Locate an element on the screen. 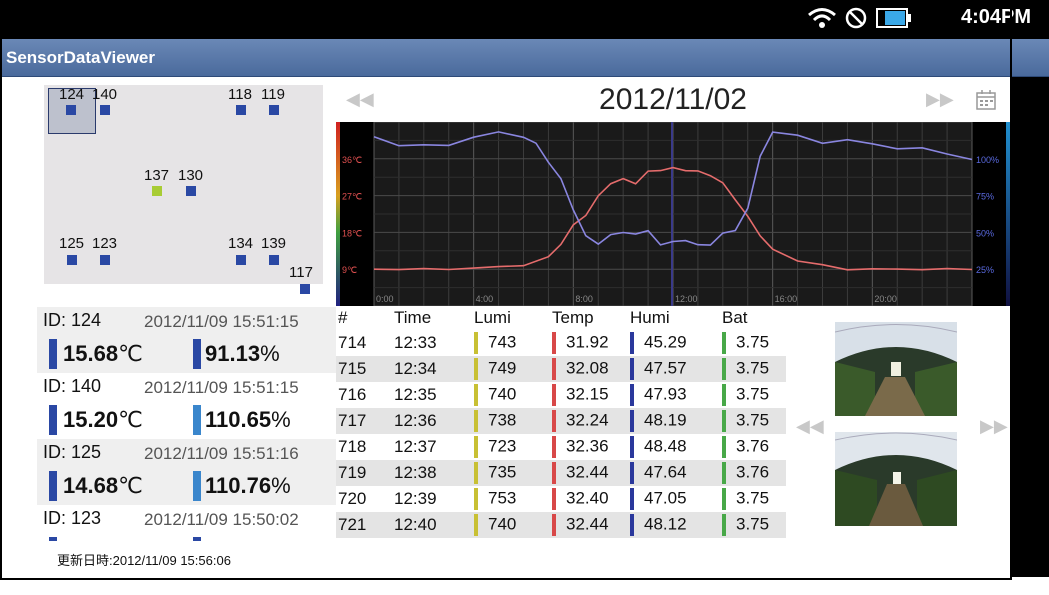  column-header: Humi is located at coordinates (674, 318).